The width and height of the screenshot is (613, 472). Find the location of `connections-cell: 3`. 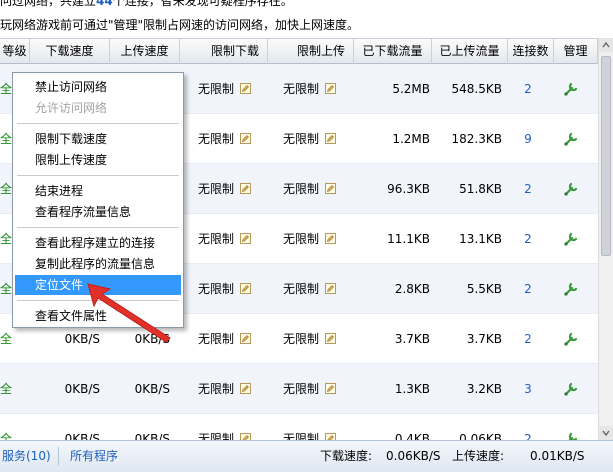

connections-cell: 3 is located at coordinates (528, 389).